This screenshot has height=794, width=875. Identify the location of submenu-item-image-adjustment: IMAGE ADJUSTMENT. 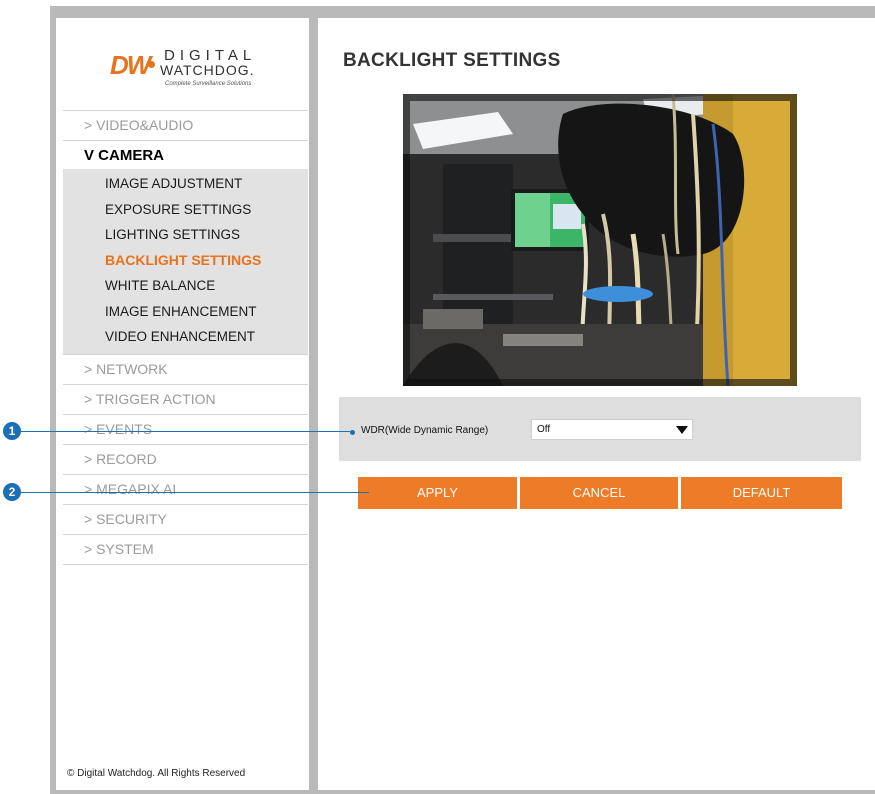
(185, 184).